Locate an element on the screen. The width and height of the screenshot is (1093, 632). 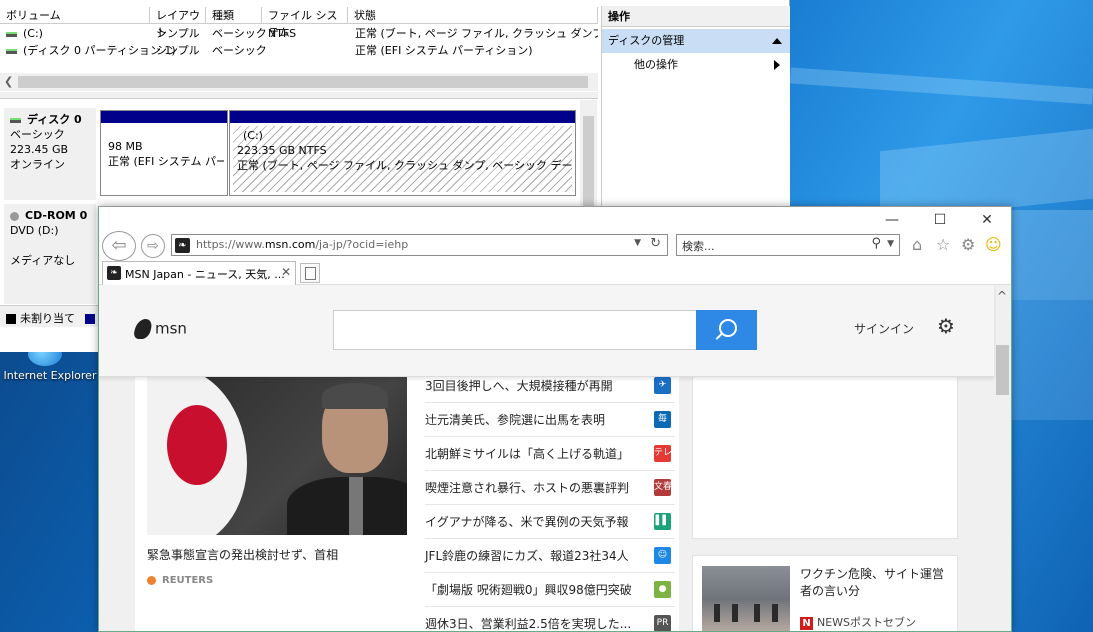
flag-sun-shape is located at coordinates (197, 445).